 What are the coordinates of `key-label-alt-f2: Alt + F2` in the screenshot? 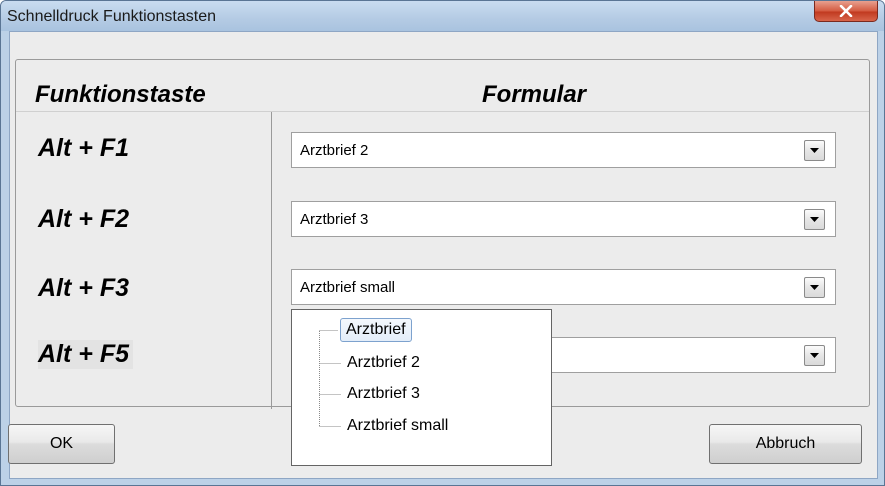 It's located at (83, 219).